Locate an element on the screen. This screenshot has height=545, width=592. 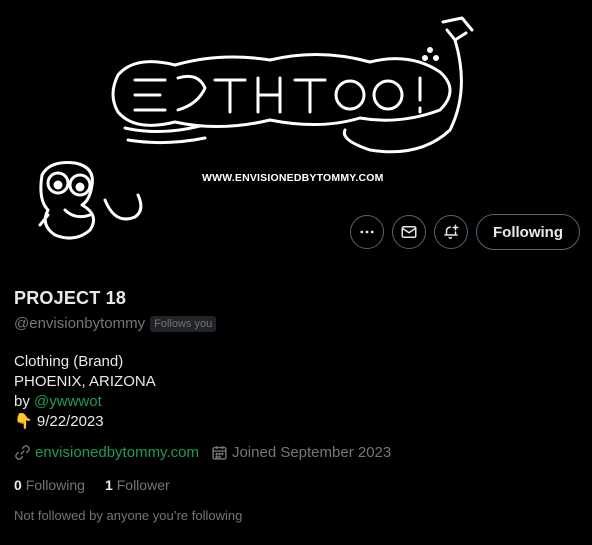
bio-by: by is located at coordinates (22, 401).